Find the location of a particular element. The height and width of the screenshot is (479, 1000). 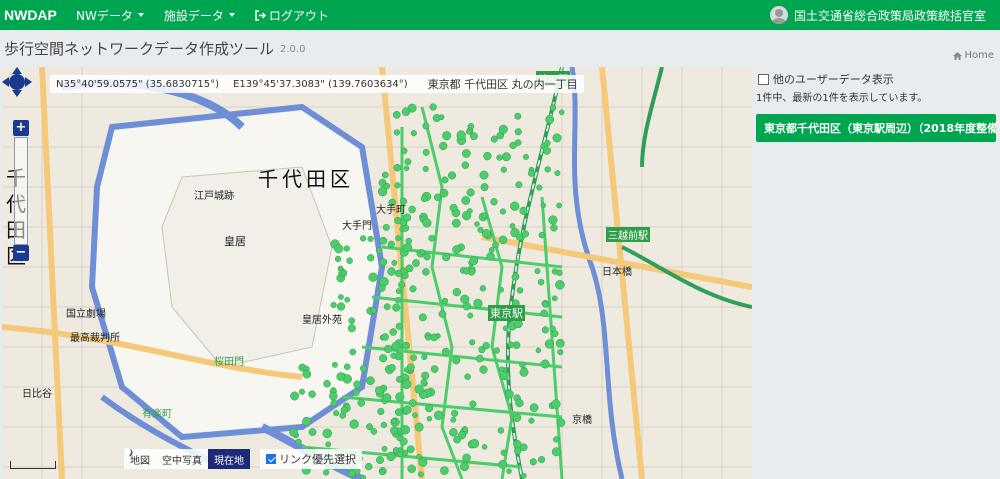

current-location-label: 現在地 is located at coordinates (229, 461).